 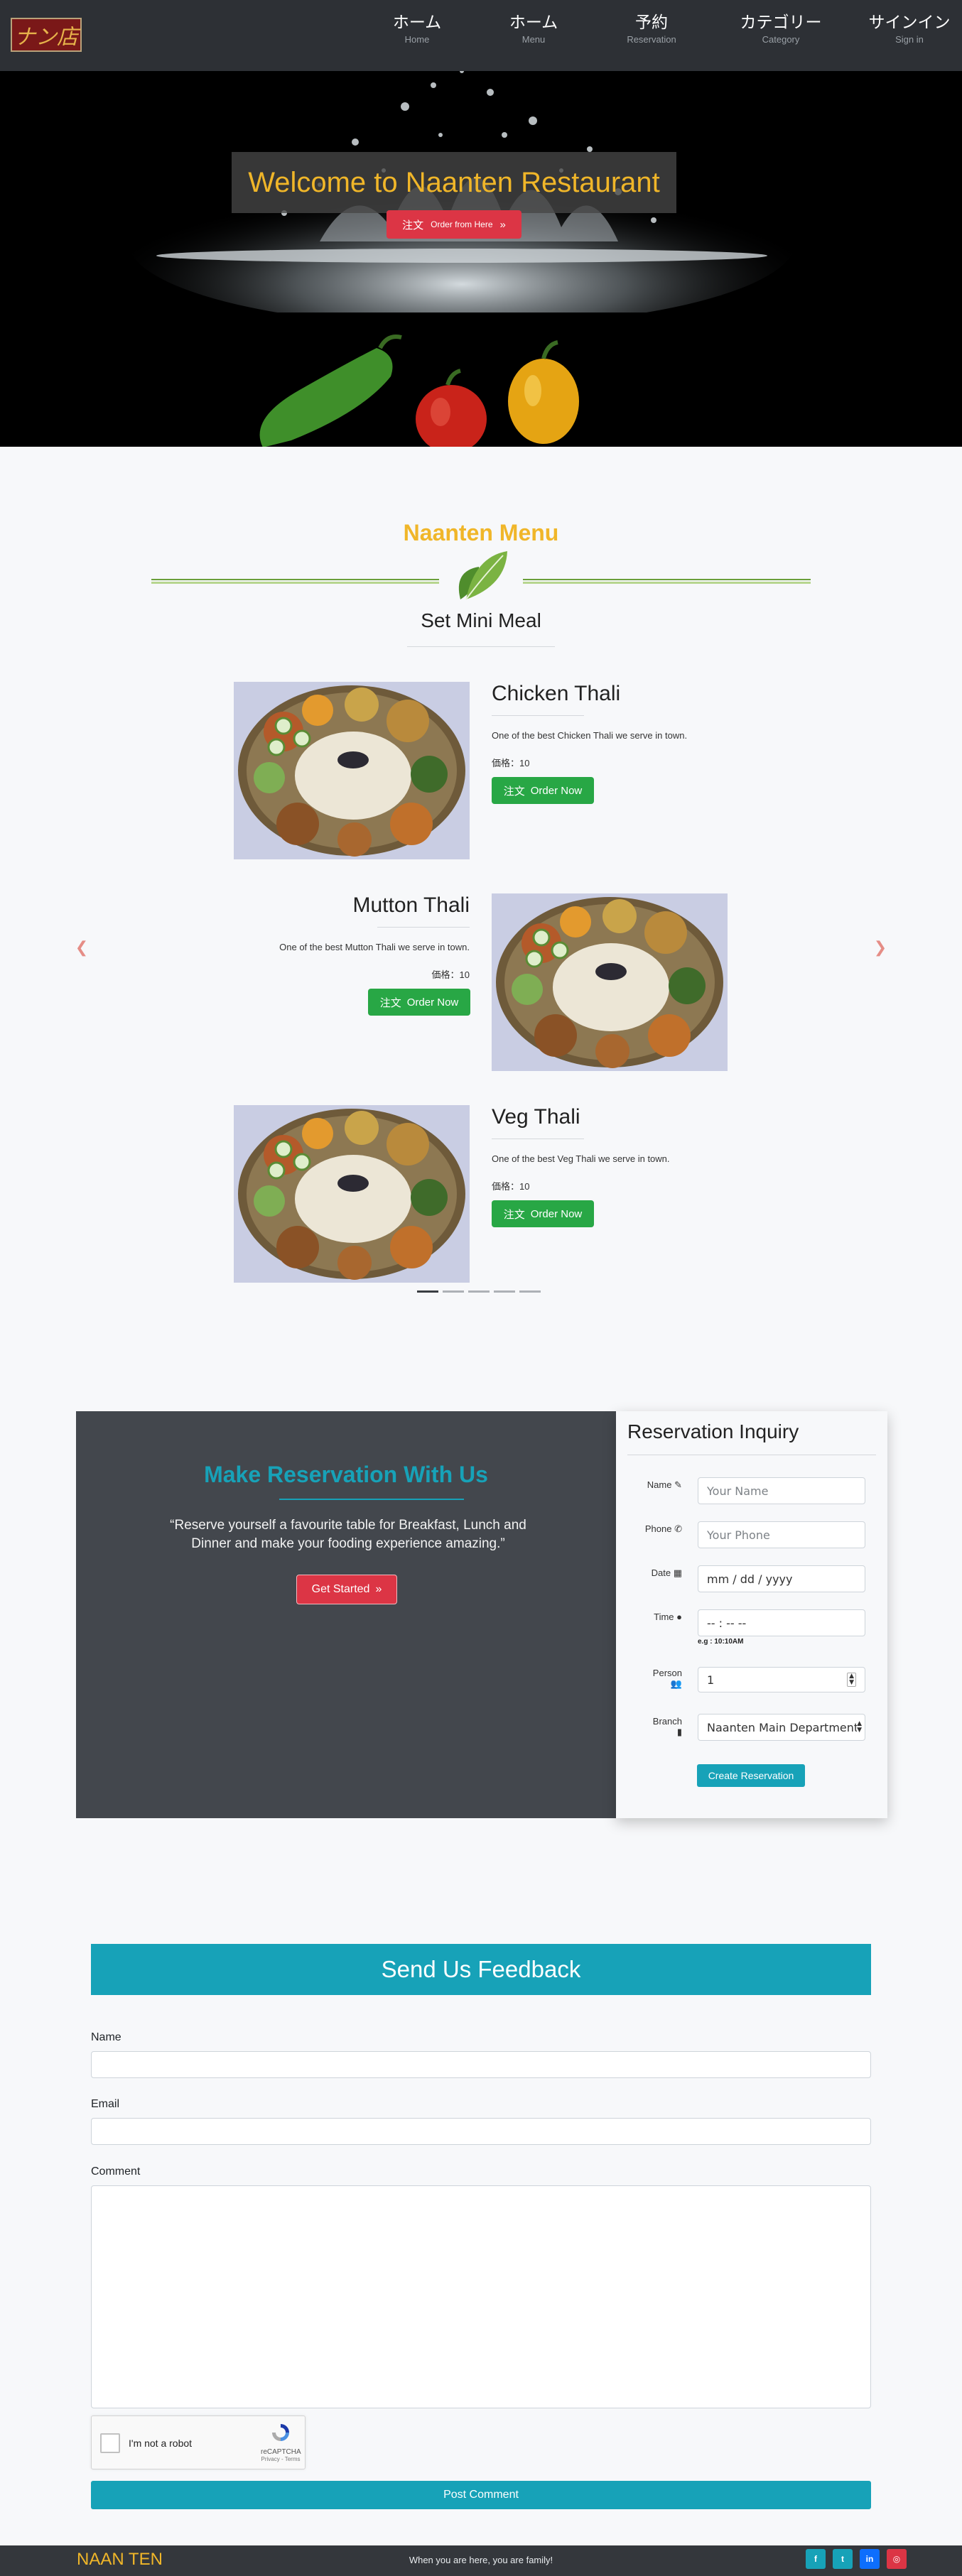 What do you see at coordinates (481, 2064) in the screenshot?
I see `feedback-name-input` at bounding box center [481, 2064].